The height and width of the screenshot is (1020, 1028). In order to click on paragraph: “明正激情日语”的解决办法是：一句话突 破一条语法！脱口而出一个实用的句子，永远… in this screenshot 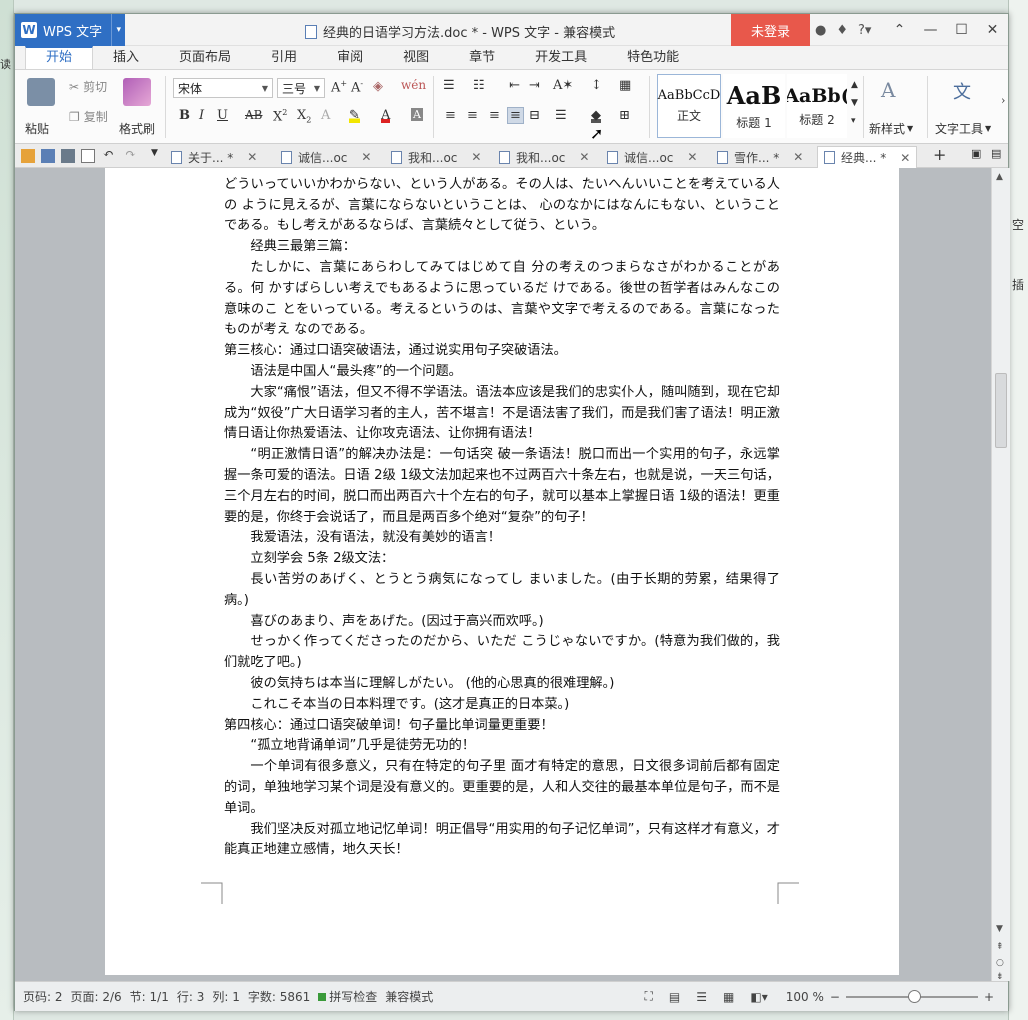, I will do `click(502, 486)`.